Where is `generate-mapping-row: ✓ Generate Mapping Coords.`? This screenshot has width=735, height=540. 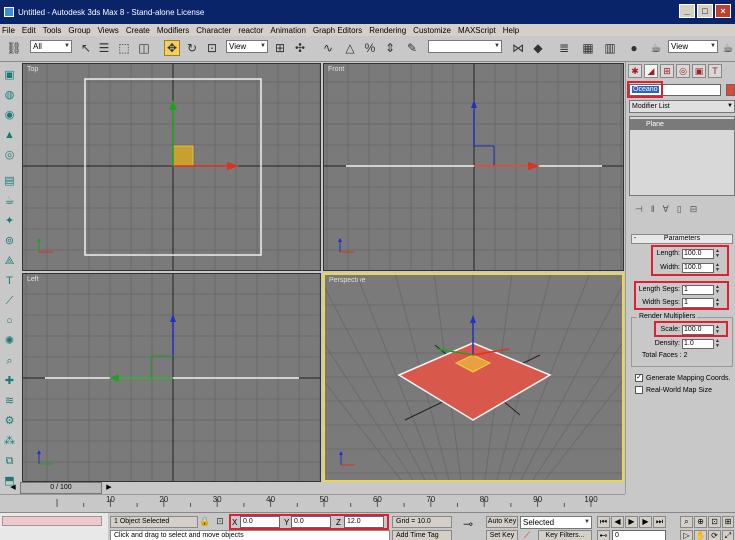 generate-mapping-row: ✓ Generate Mapping Coords. is located at coordinates (682, 378).